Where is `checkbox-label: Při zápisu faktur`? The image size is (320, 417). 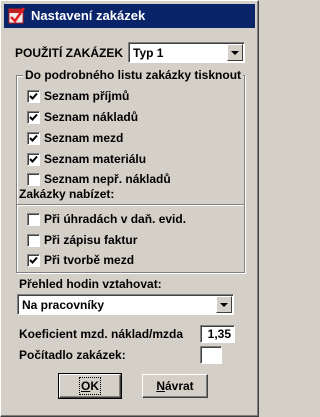 checkbox-label: Při zápisu faktur is located at coordinates (91, 240).